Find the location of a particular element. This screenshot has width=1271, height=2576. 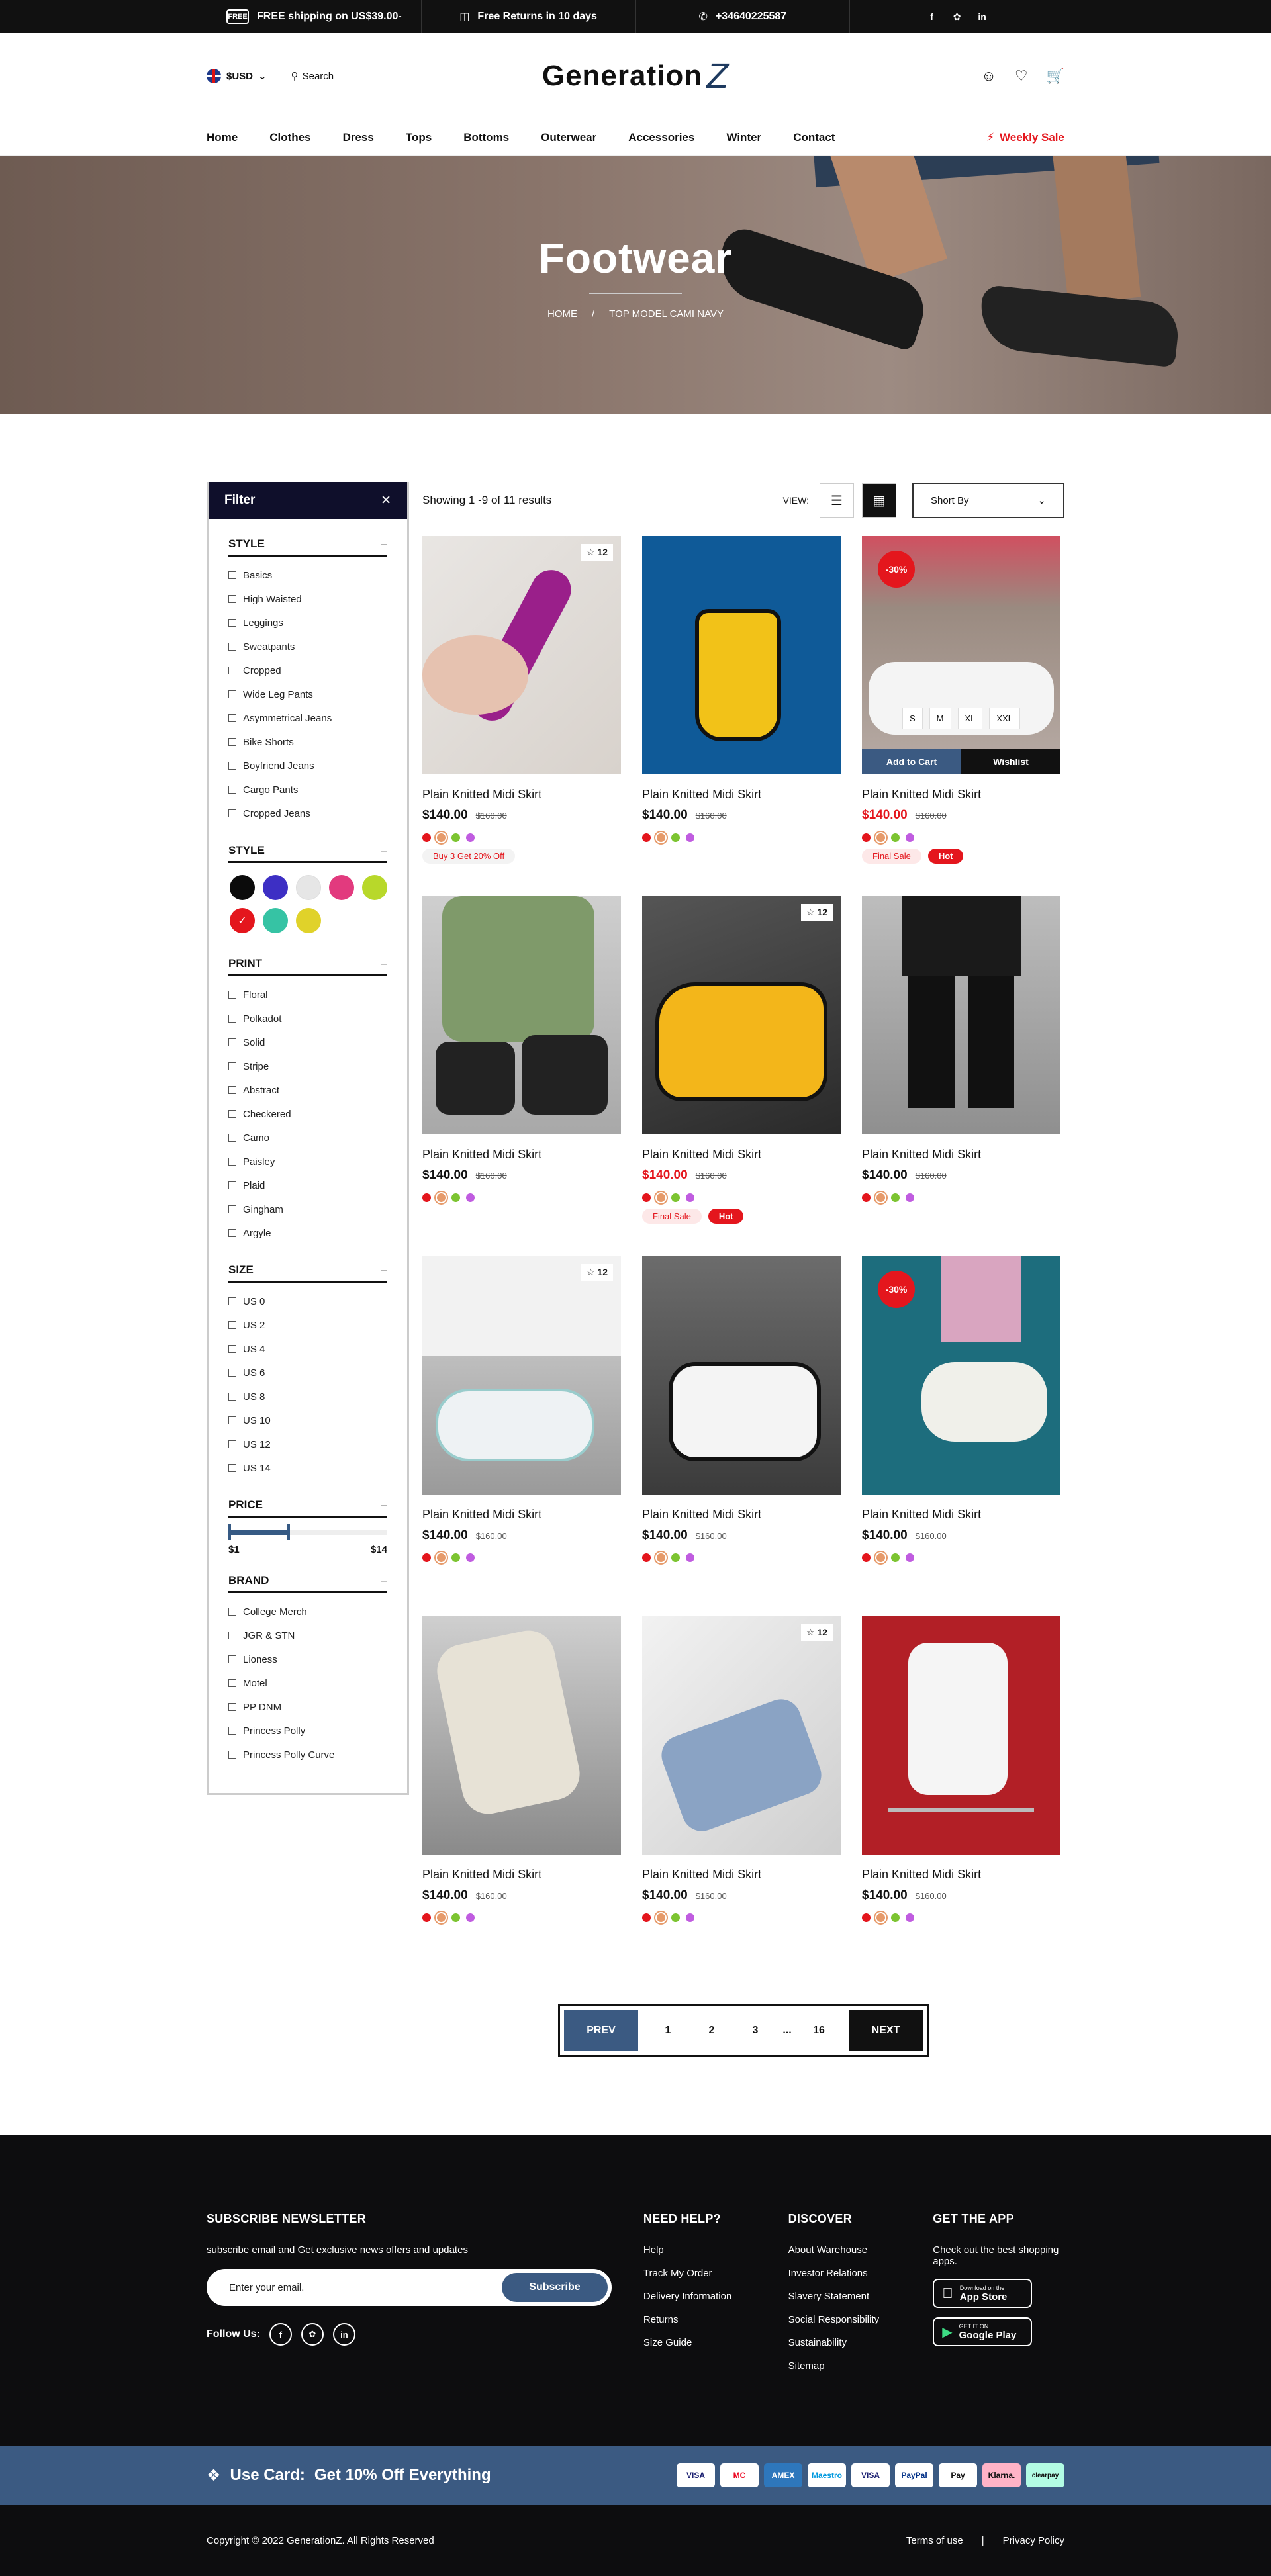

heart-icon: ♡ is located at coordinates (1022, 76).